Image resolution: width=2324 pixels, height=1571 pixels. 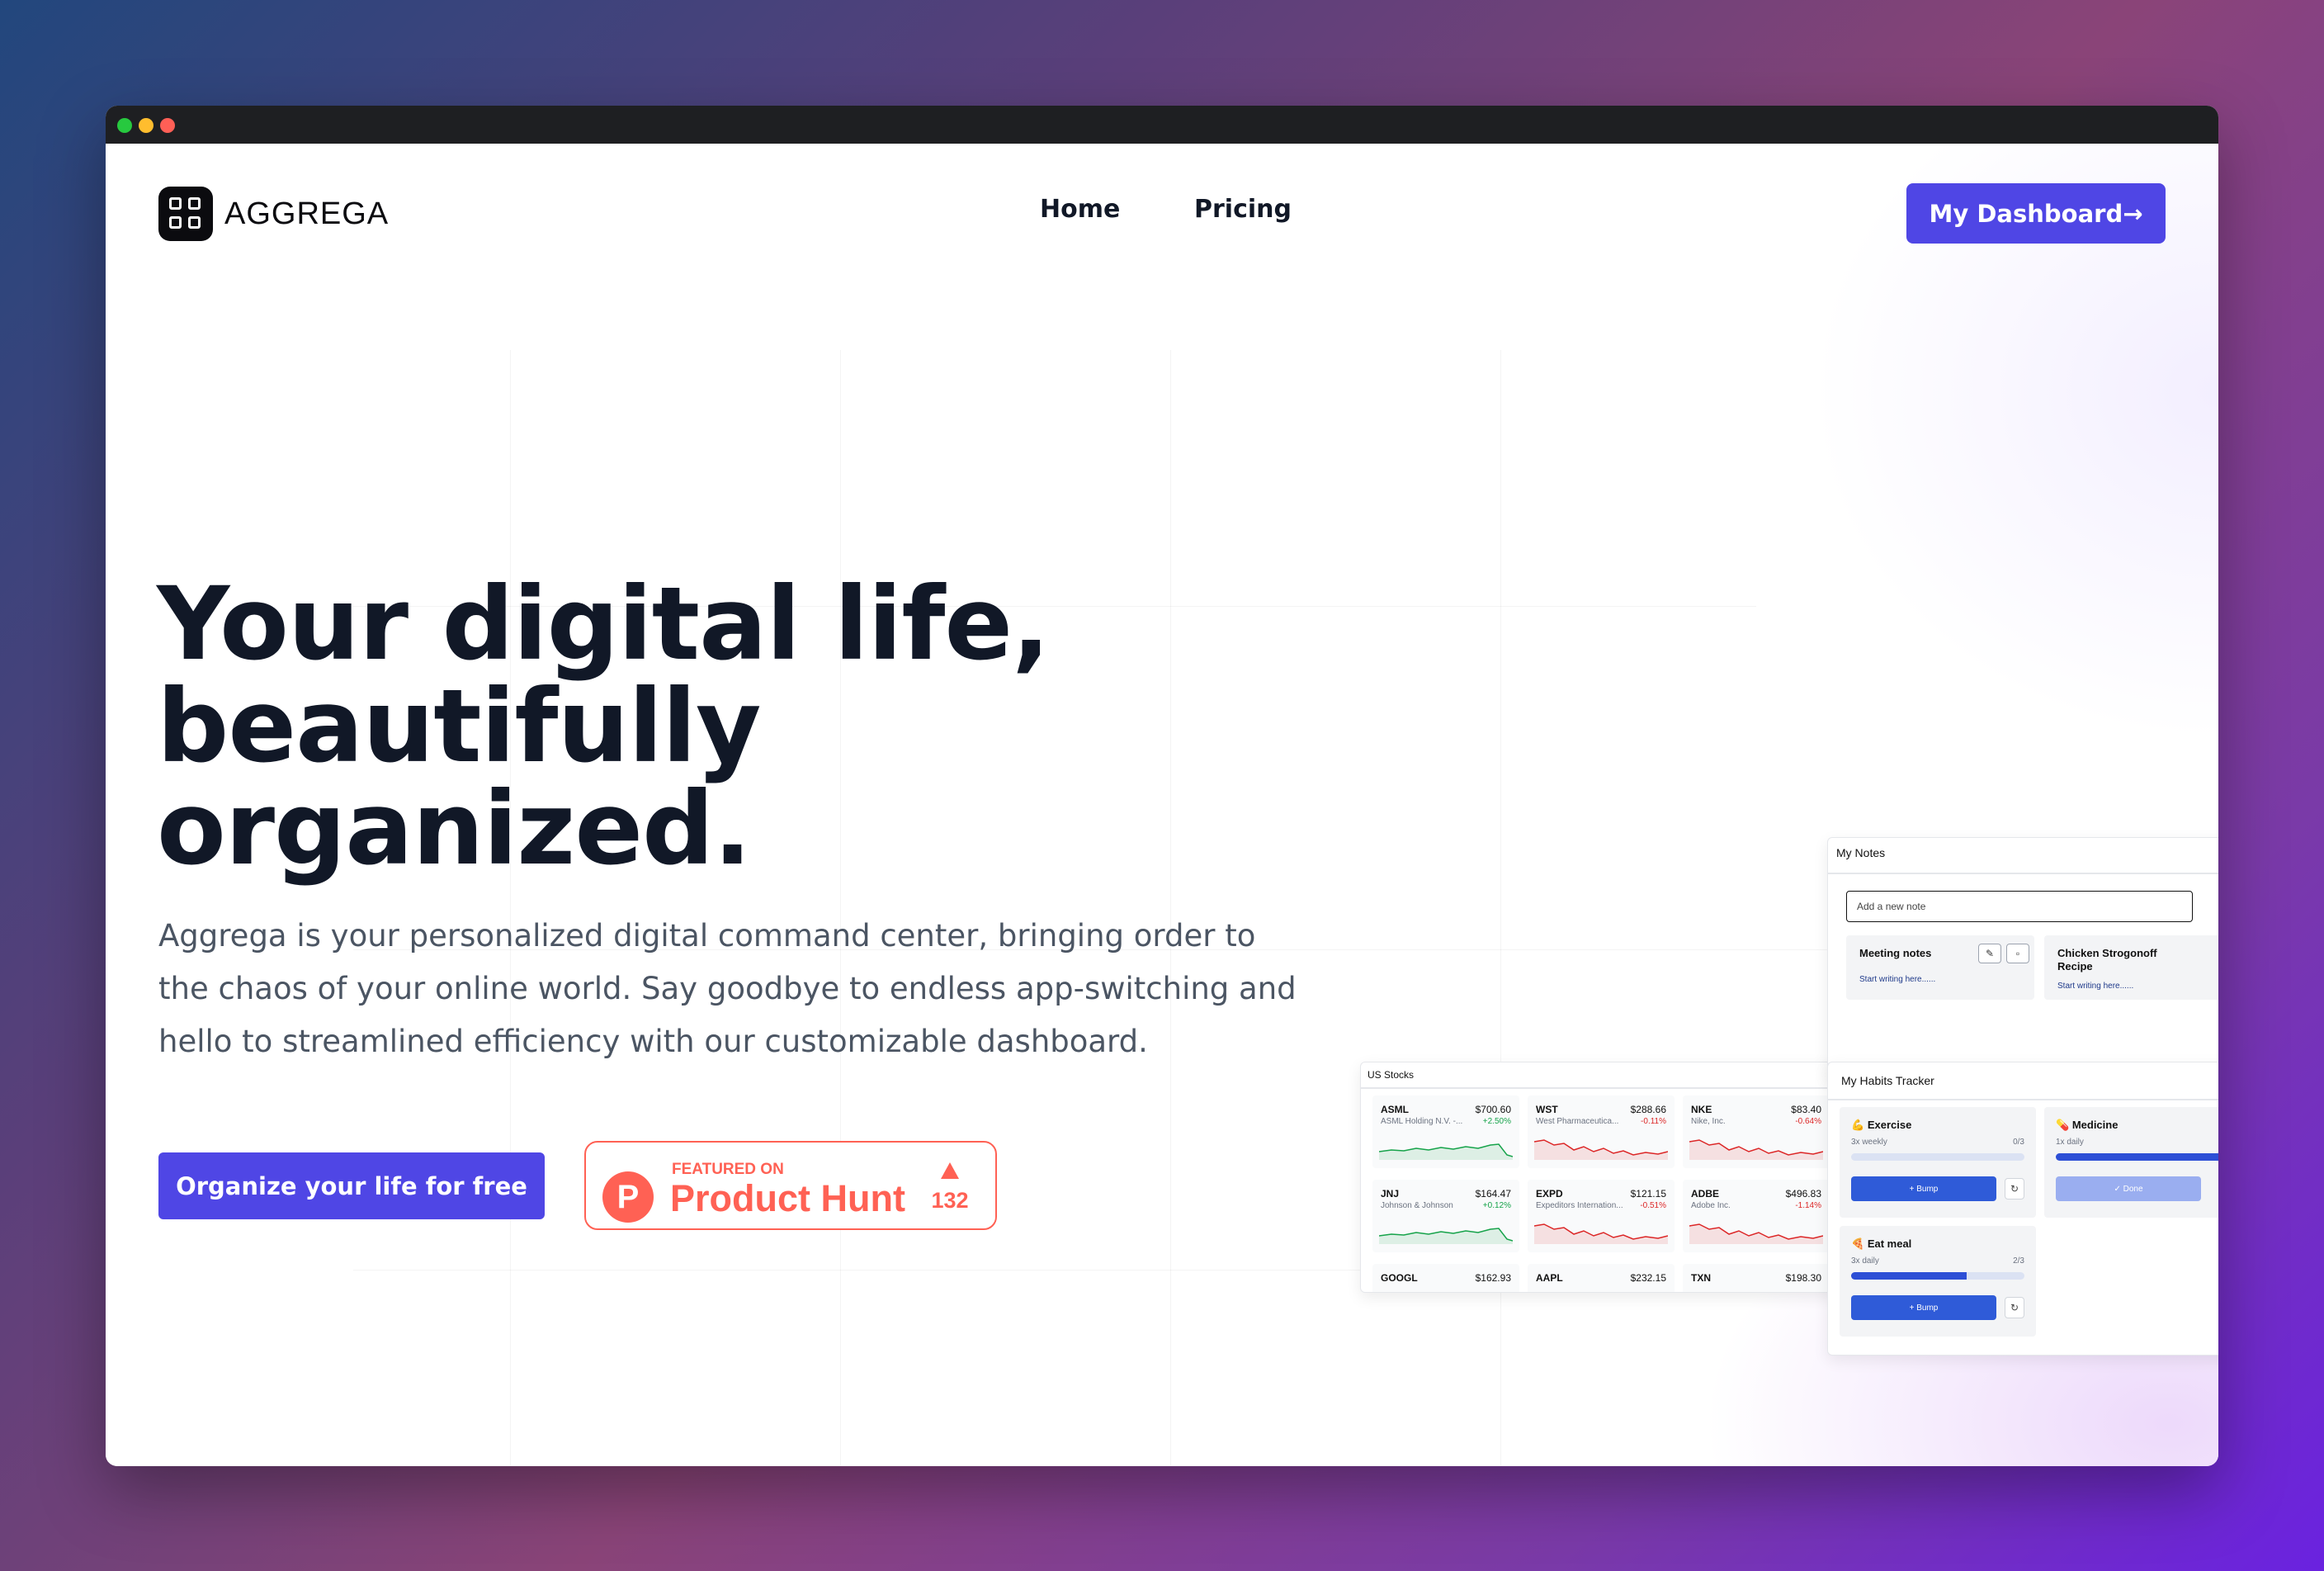 What do you see at coordinates (1702, 1109) in the screenshot?
I see `stock-symbol: NKE` at bounding box center [1702, 1109].